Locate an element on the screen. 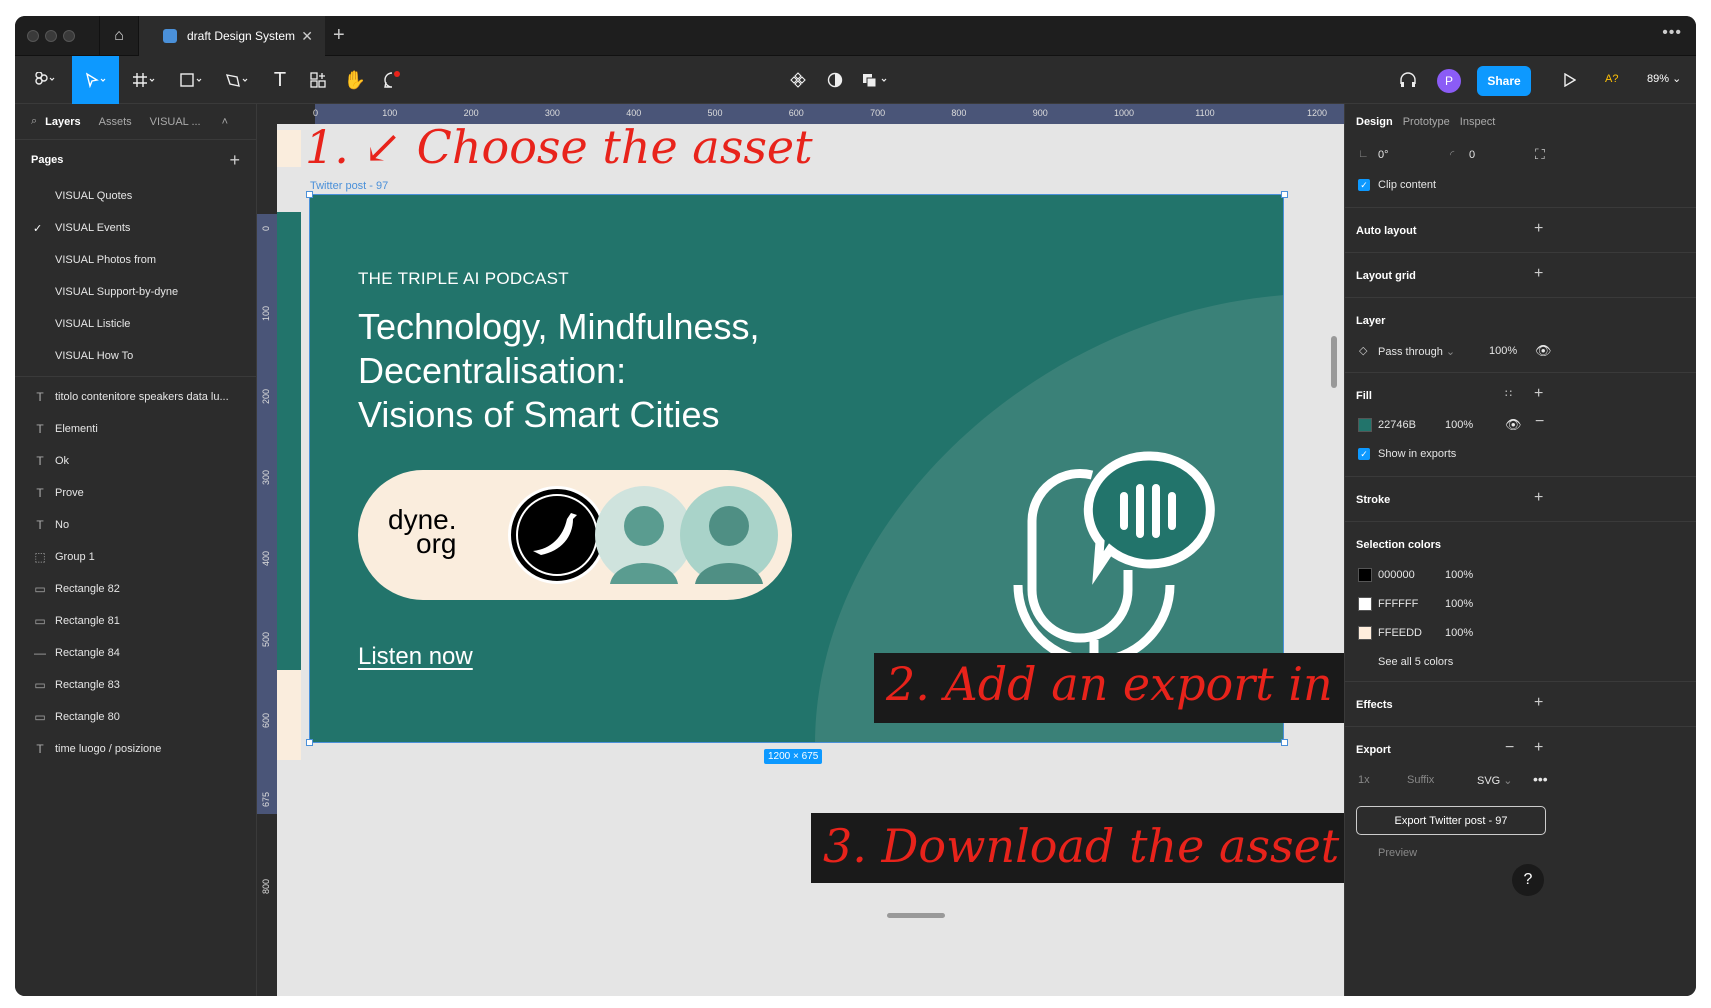  add-stroke-icon: + is located at coordinates (1538, 498).